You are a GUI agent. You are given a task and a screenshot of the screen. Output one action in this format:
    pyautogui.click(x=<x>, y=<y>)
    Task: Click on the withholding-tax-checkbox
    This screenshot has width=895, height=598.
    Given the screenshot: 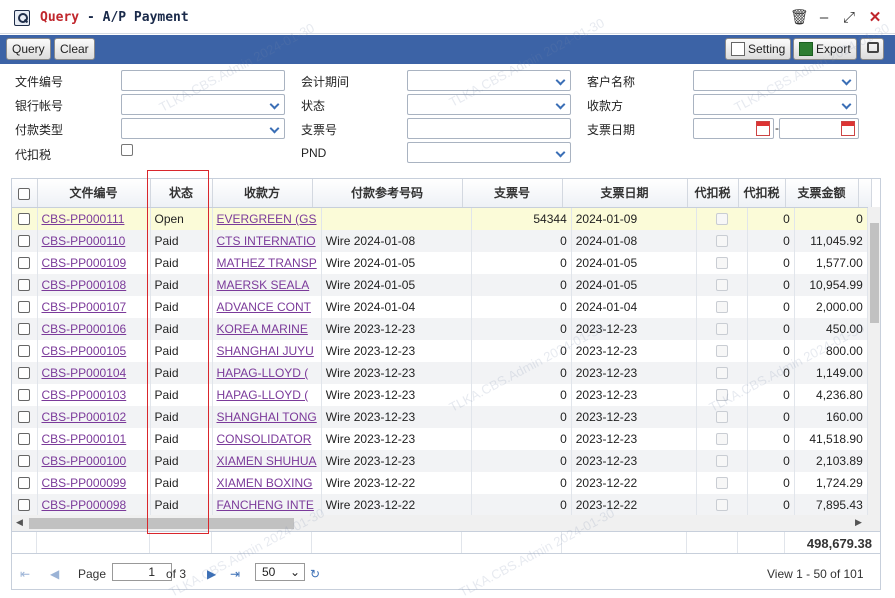 What is the action you would take?
    pyautogui.click(x=127, y=150)
    